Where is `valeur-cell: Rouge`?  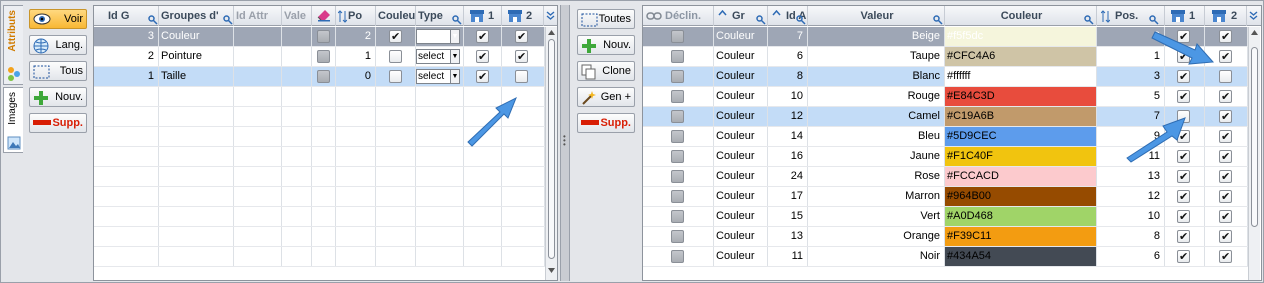
valeur-cell: Rouge is located at coordinates (876, 96).